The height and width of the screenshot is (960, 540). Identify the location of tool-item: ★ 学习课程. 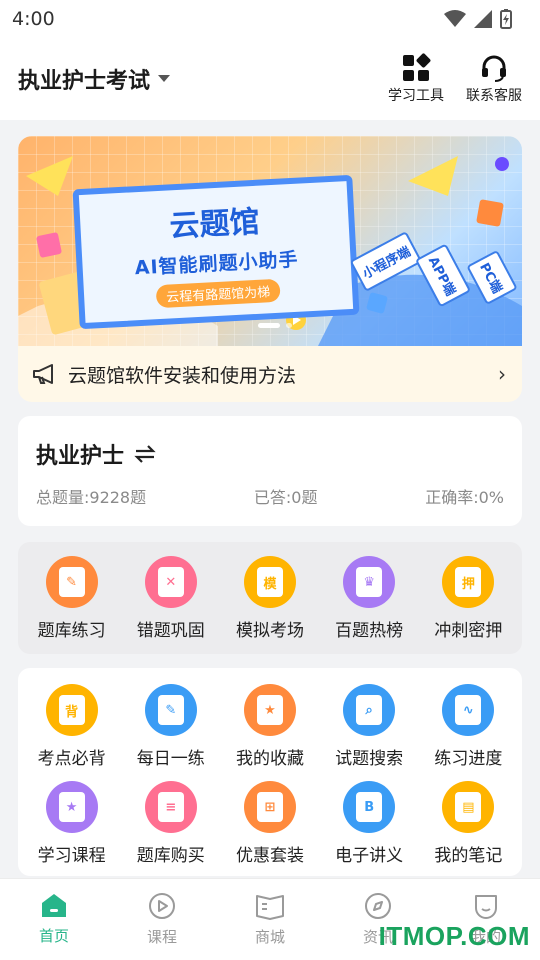
(72, 823).